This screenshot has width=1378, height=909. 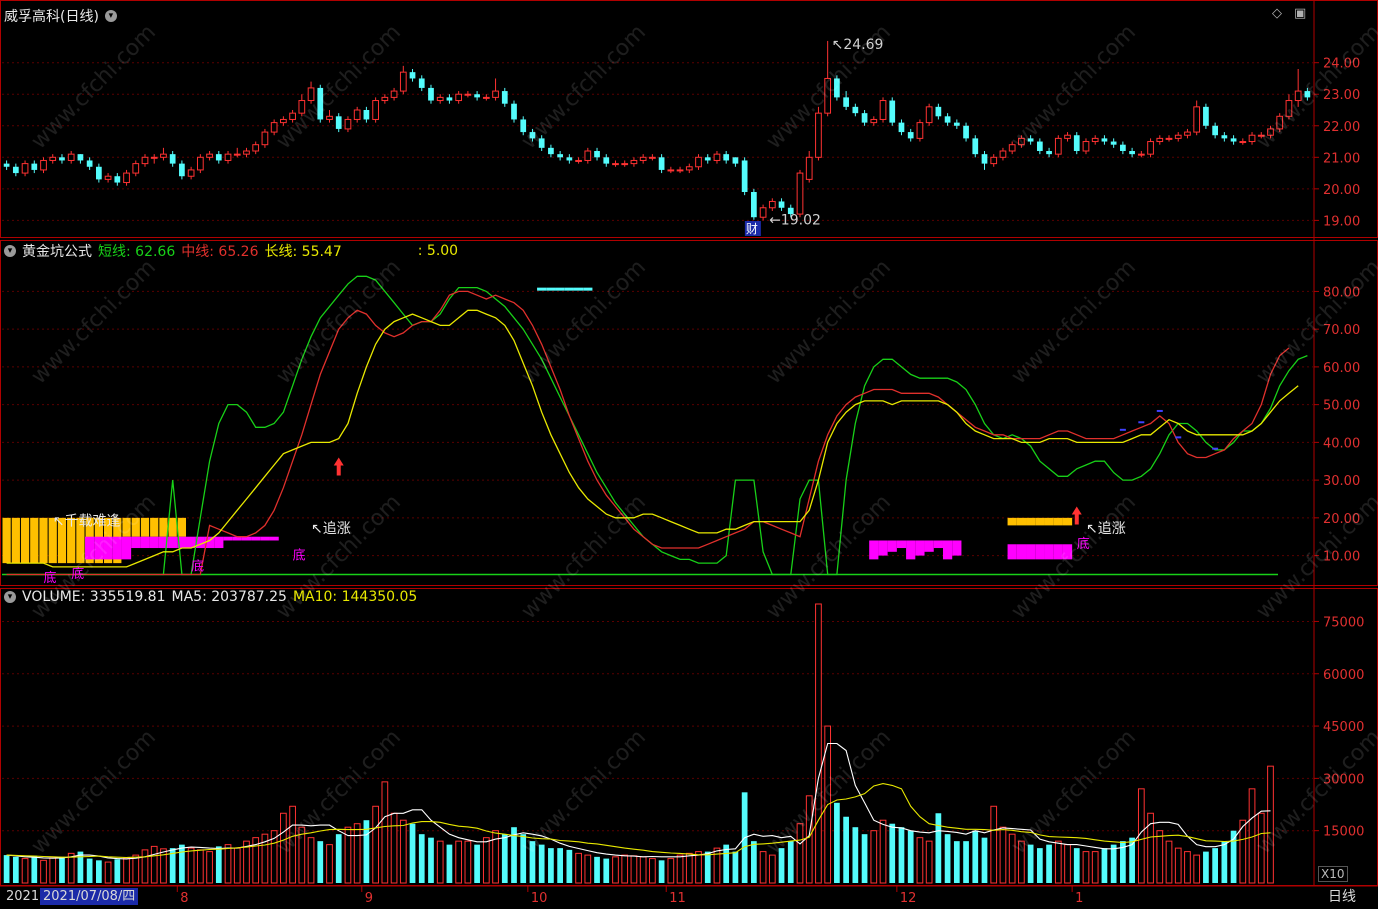 I want to click on chase-arrow, so click(x=1076, y=515).